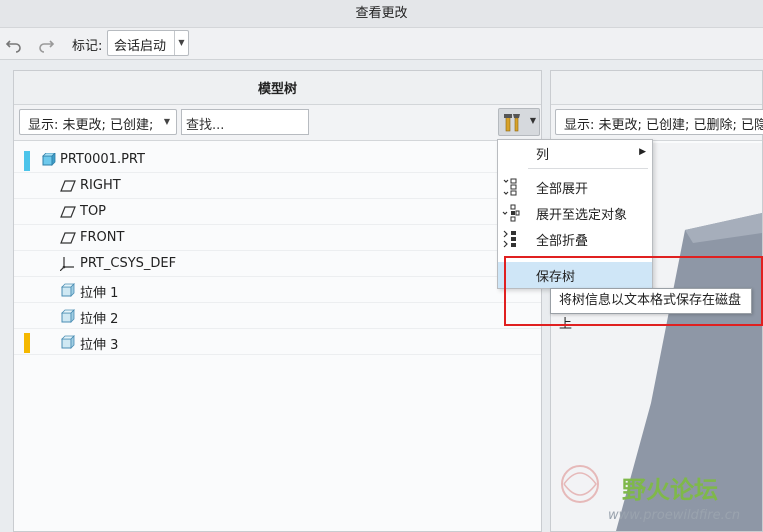  Describe the element at coordinates (381, 44) in the screenshot. I see `toolbar: 标记: 会话启动 ▼` at that location.